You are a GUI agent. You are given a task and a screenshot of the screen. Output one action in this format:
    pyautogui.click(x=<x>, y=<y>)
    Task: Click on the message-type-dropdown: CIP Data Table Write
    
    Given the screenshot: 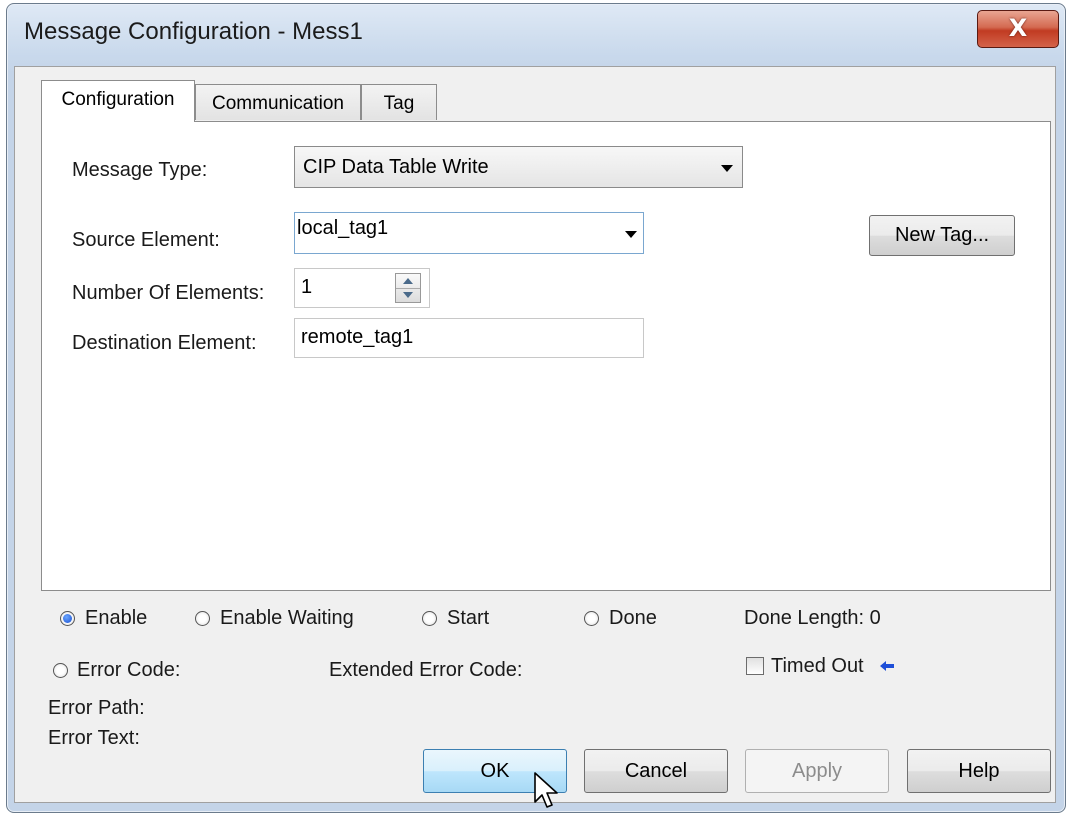 What is the action you would take?
    pyautogui.click(x=518, y=167)
    